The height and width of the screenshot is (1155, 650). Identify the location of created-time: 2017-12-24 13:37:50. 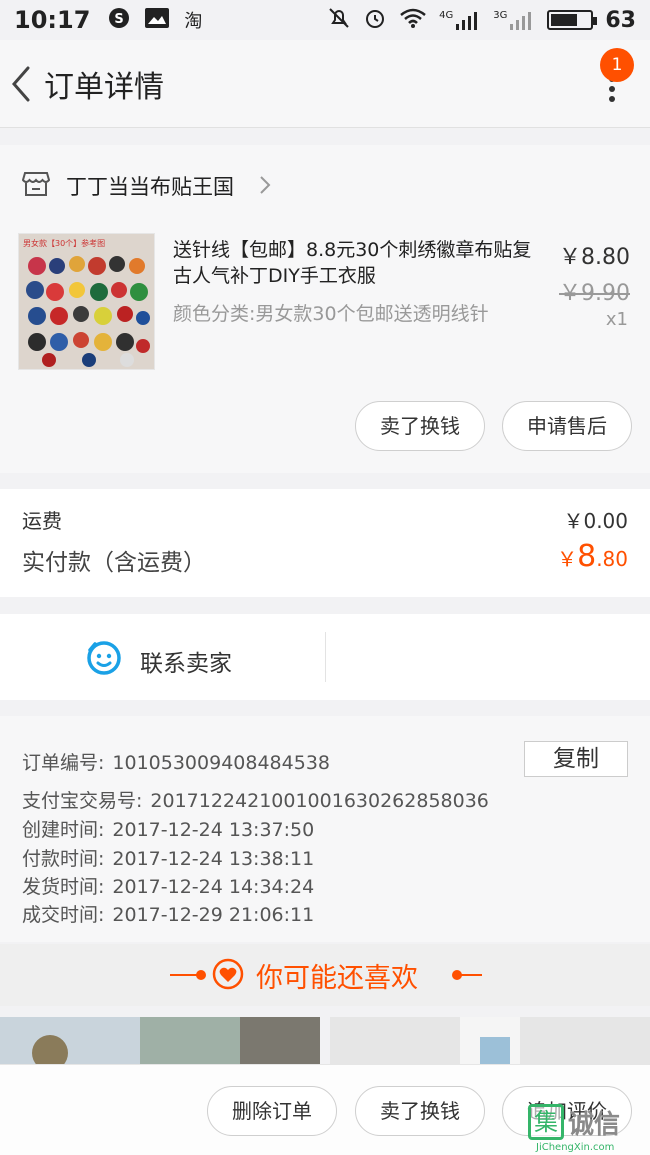
(213, 830).